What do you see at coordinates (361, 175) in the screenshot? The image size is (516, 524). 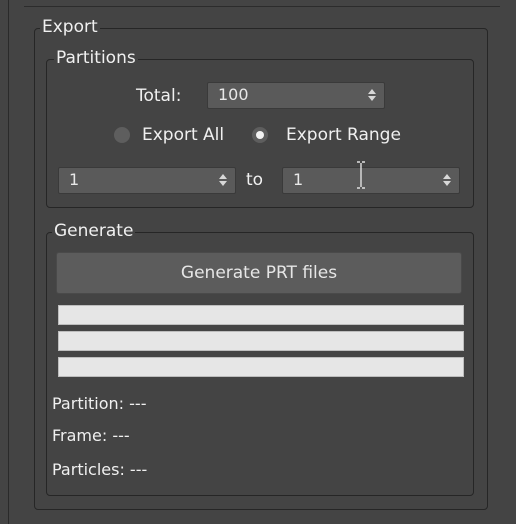 I see `i-beam-cursor-icon` at bounding box center [361, 175].